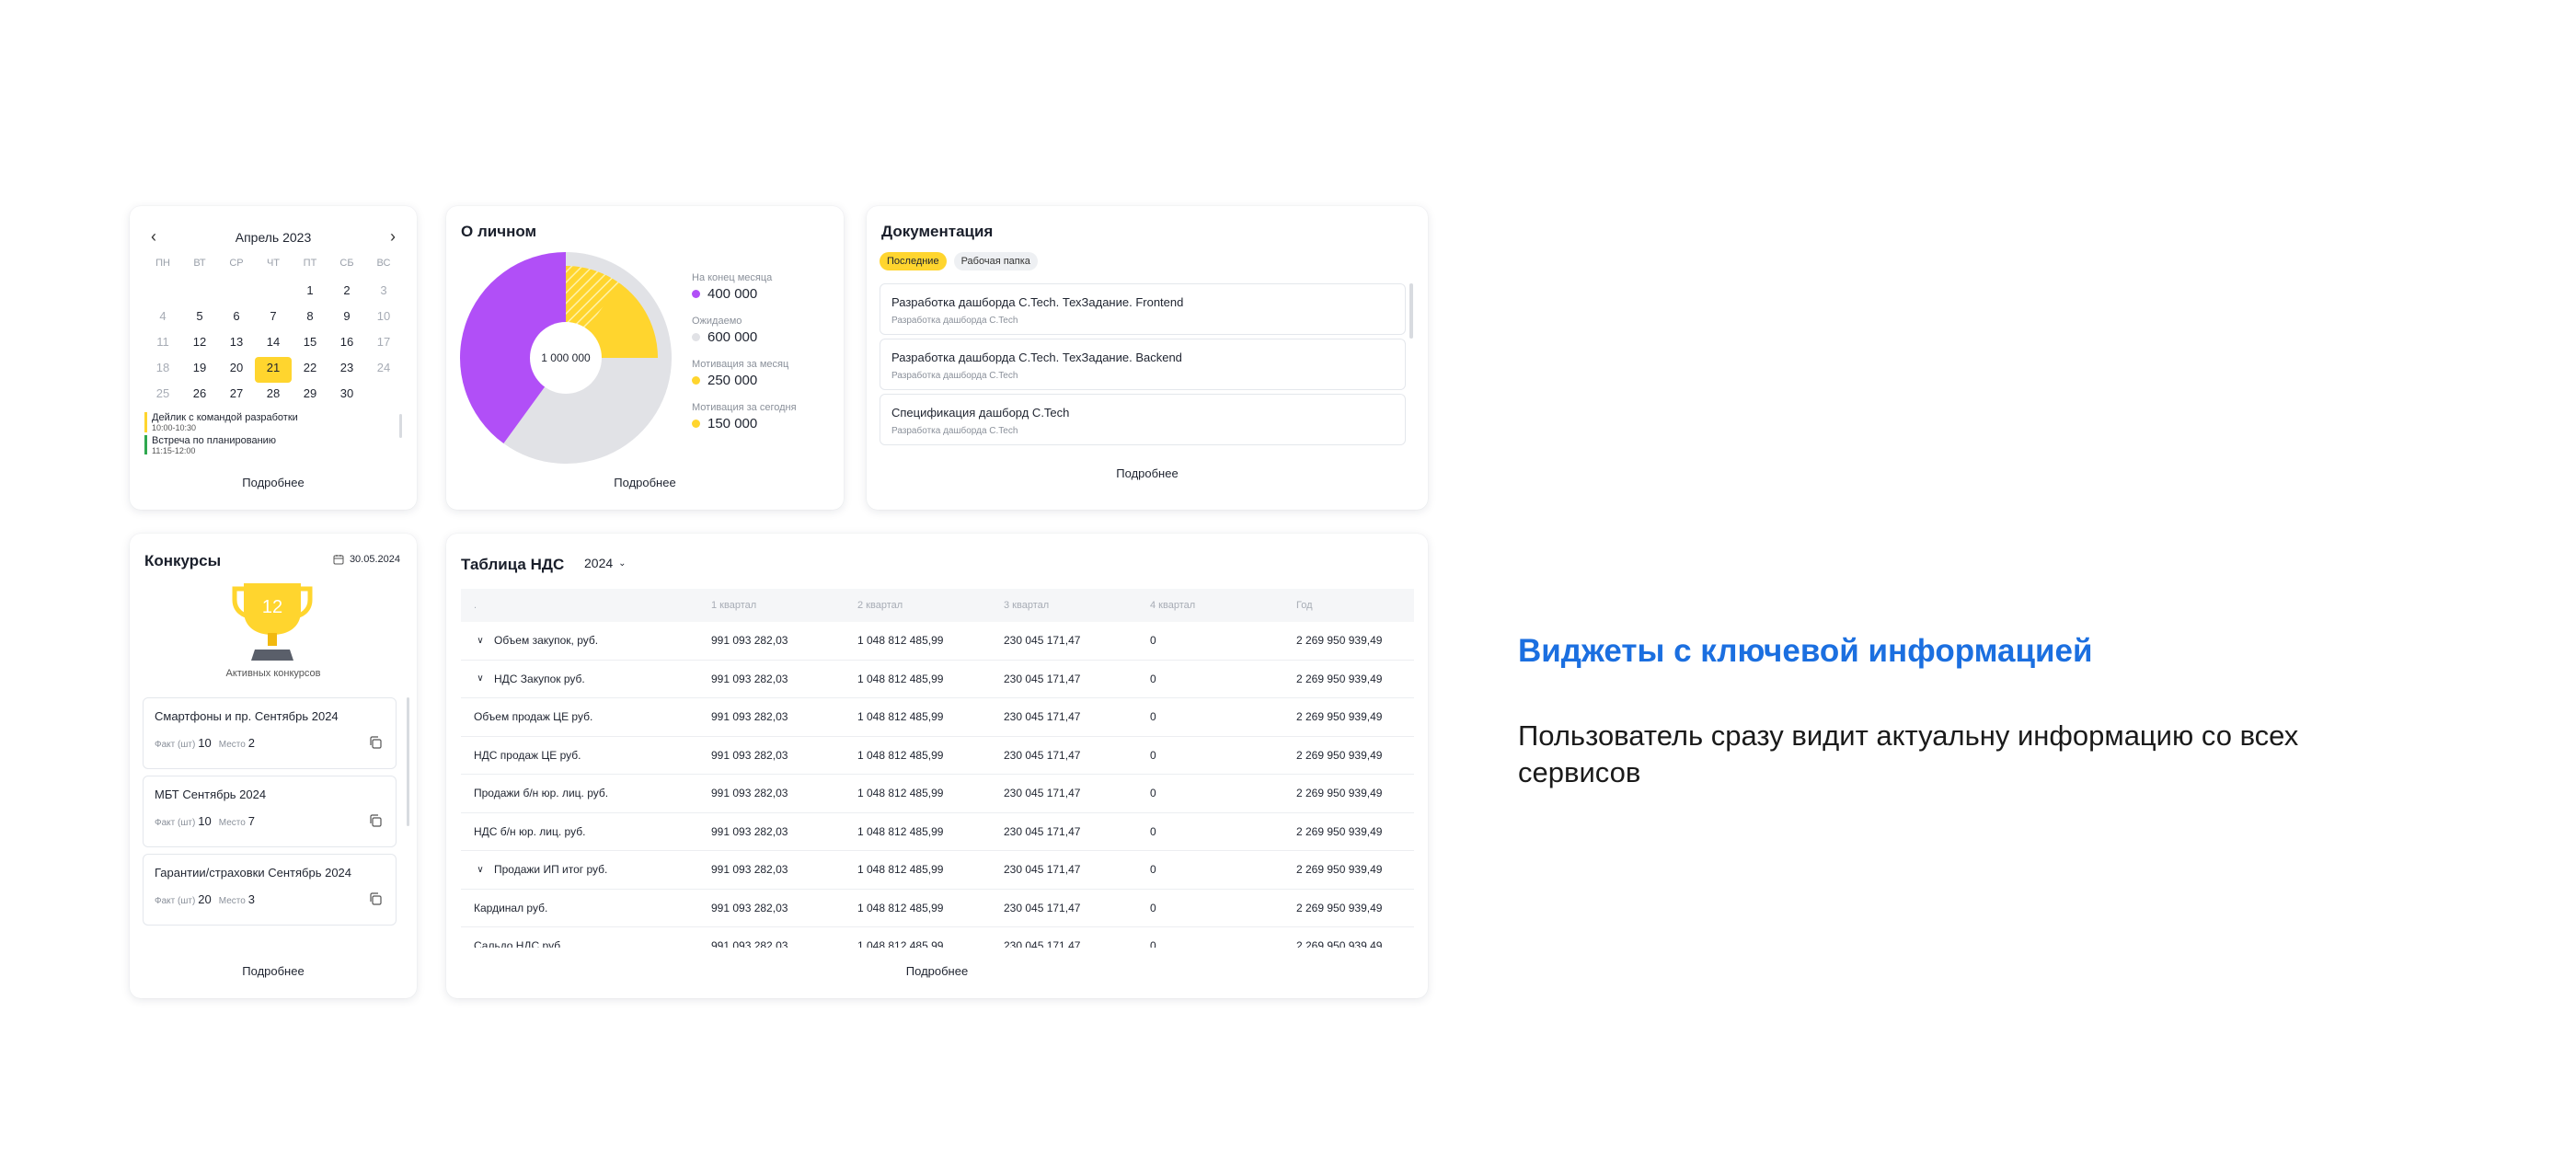 This screenshot has height=1150, width=2576. What do you see at coordinates (310, 344) in the screenshot?
I see `calendar-day: 15` at bounding box center [310, 344].